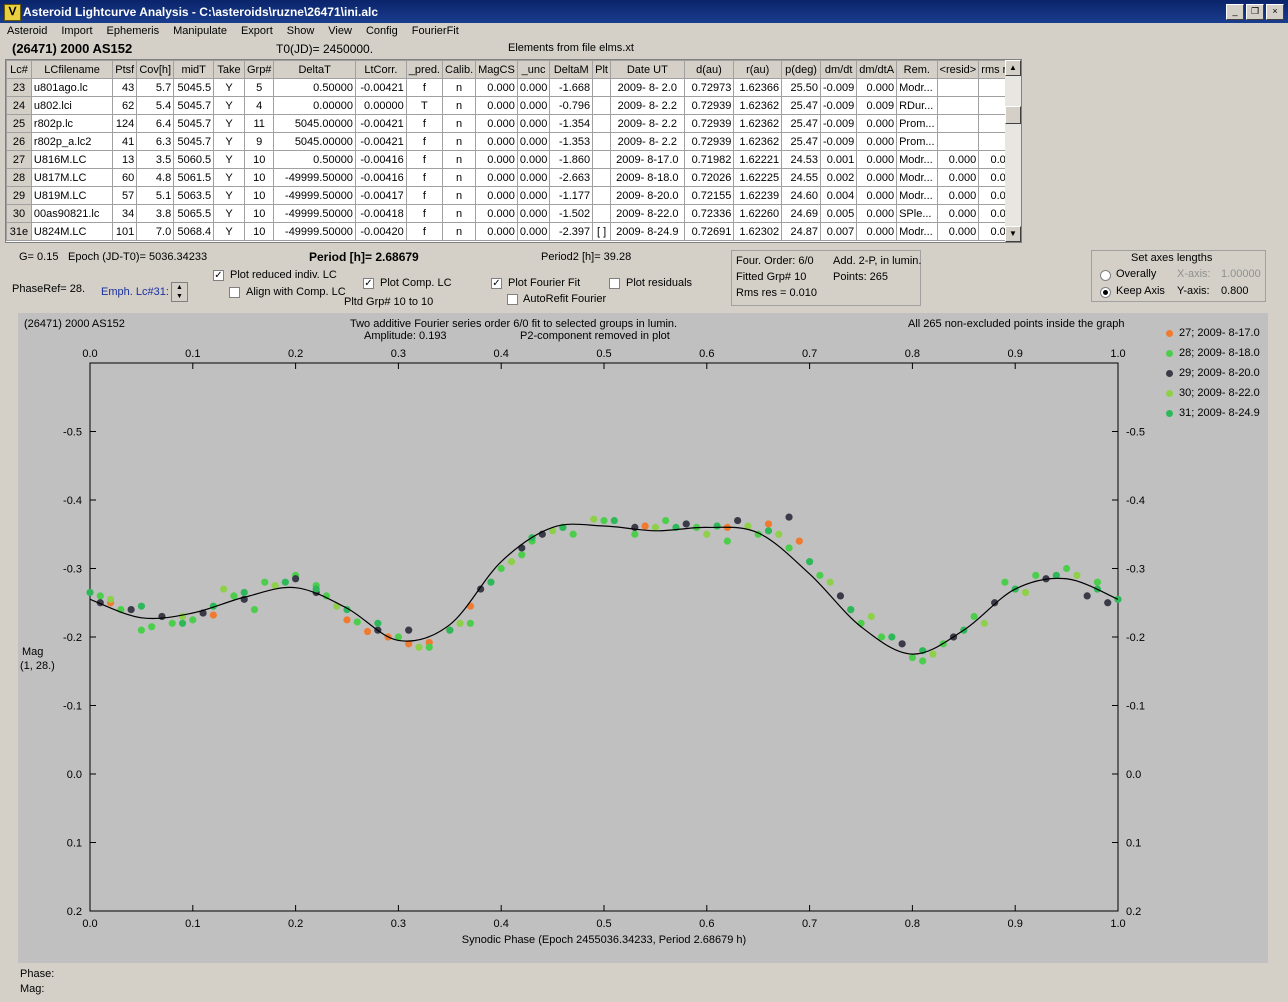 This screenshot has width=1288, height=1002. Describe the element at coordinates (839, 159) in the screenshot. I see `table-cell: 0.001` at that location.